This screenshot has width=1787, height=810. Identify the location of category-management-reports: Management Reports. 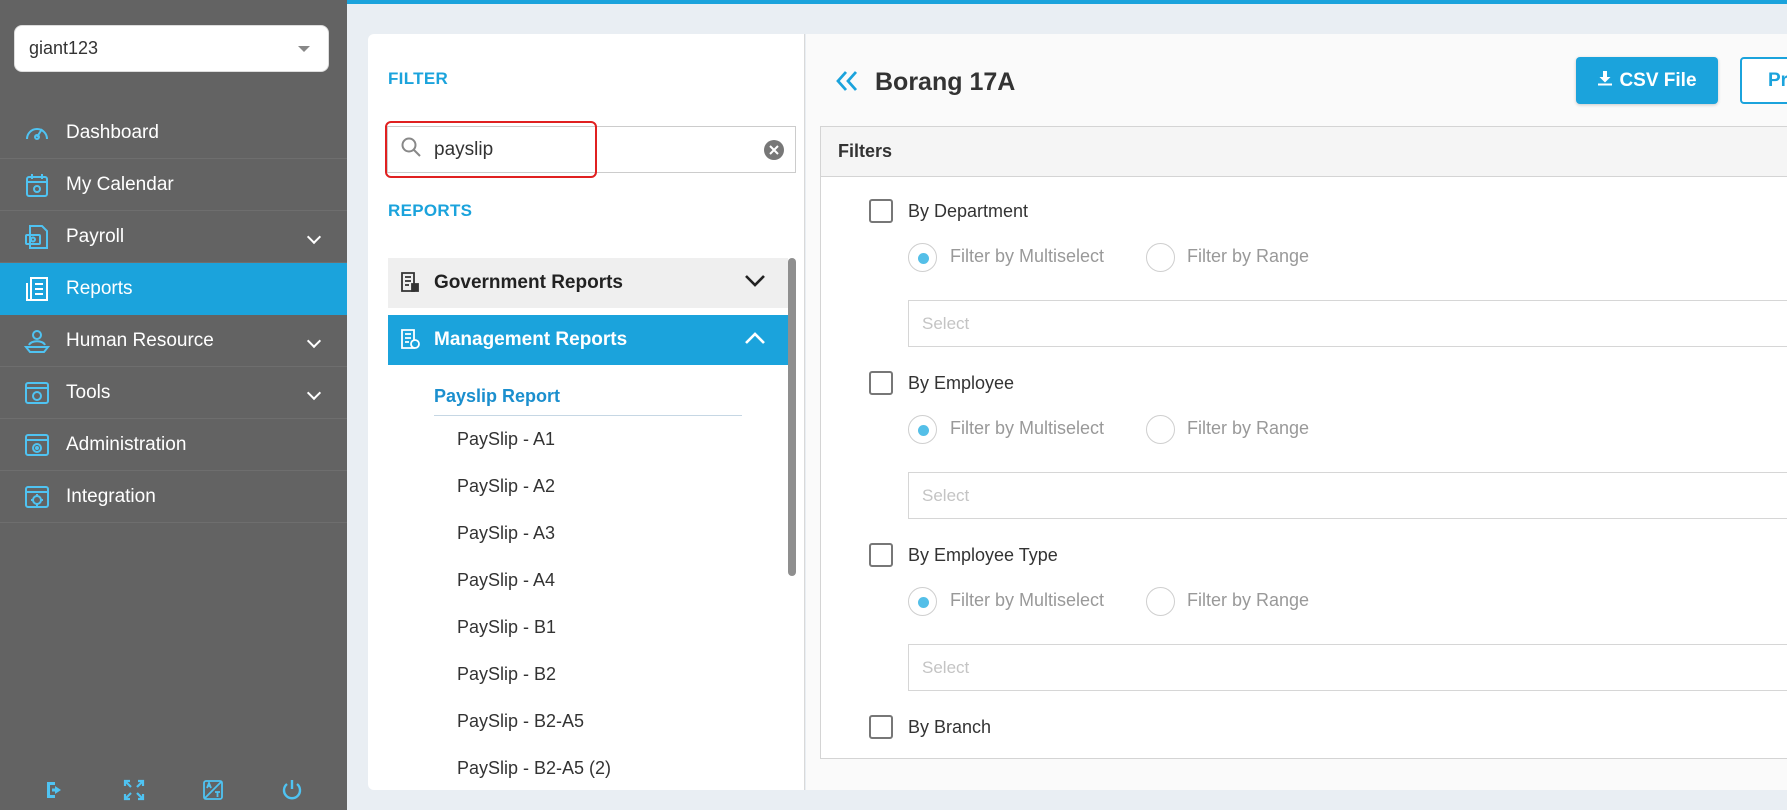
(588, 340).